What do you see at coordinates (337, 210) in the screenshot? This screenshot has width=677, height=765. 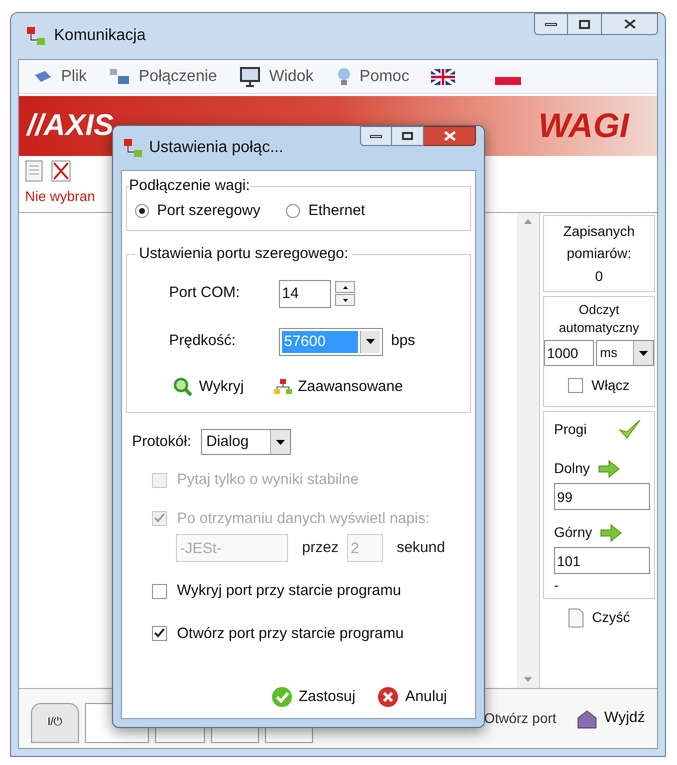 I see `radio-label: Ethernet` at bounding box center [337, 210].